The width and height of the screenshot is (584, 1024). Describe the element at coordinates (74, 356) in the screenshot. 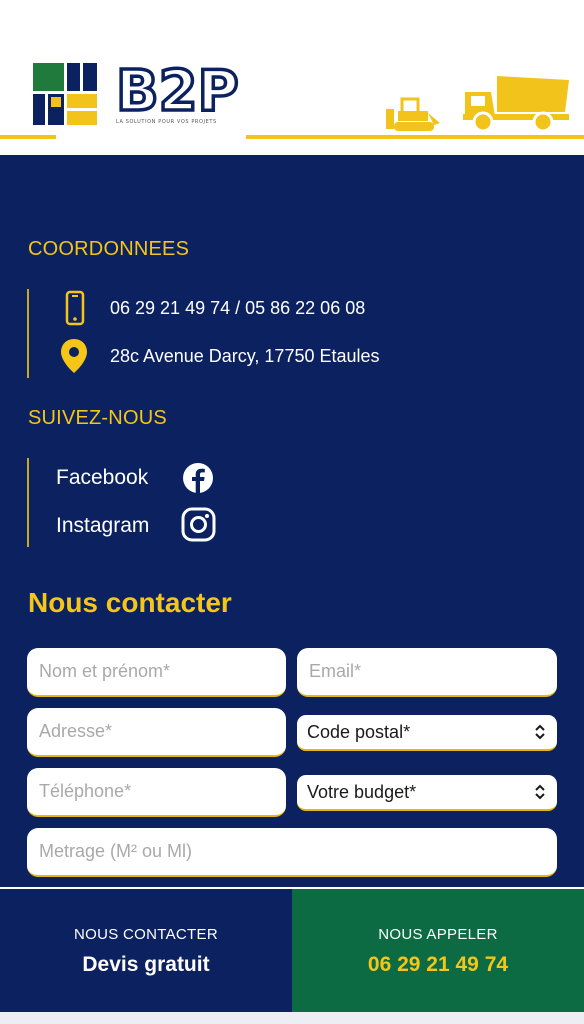

I see `map-pin-icon` at that location.